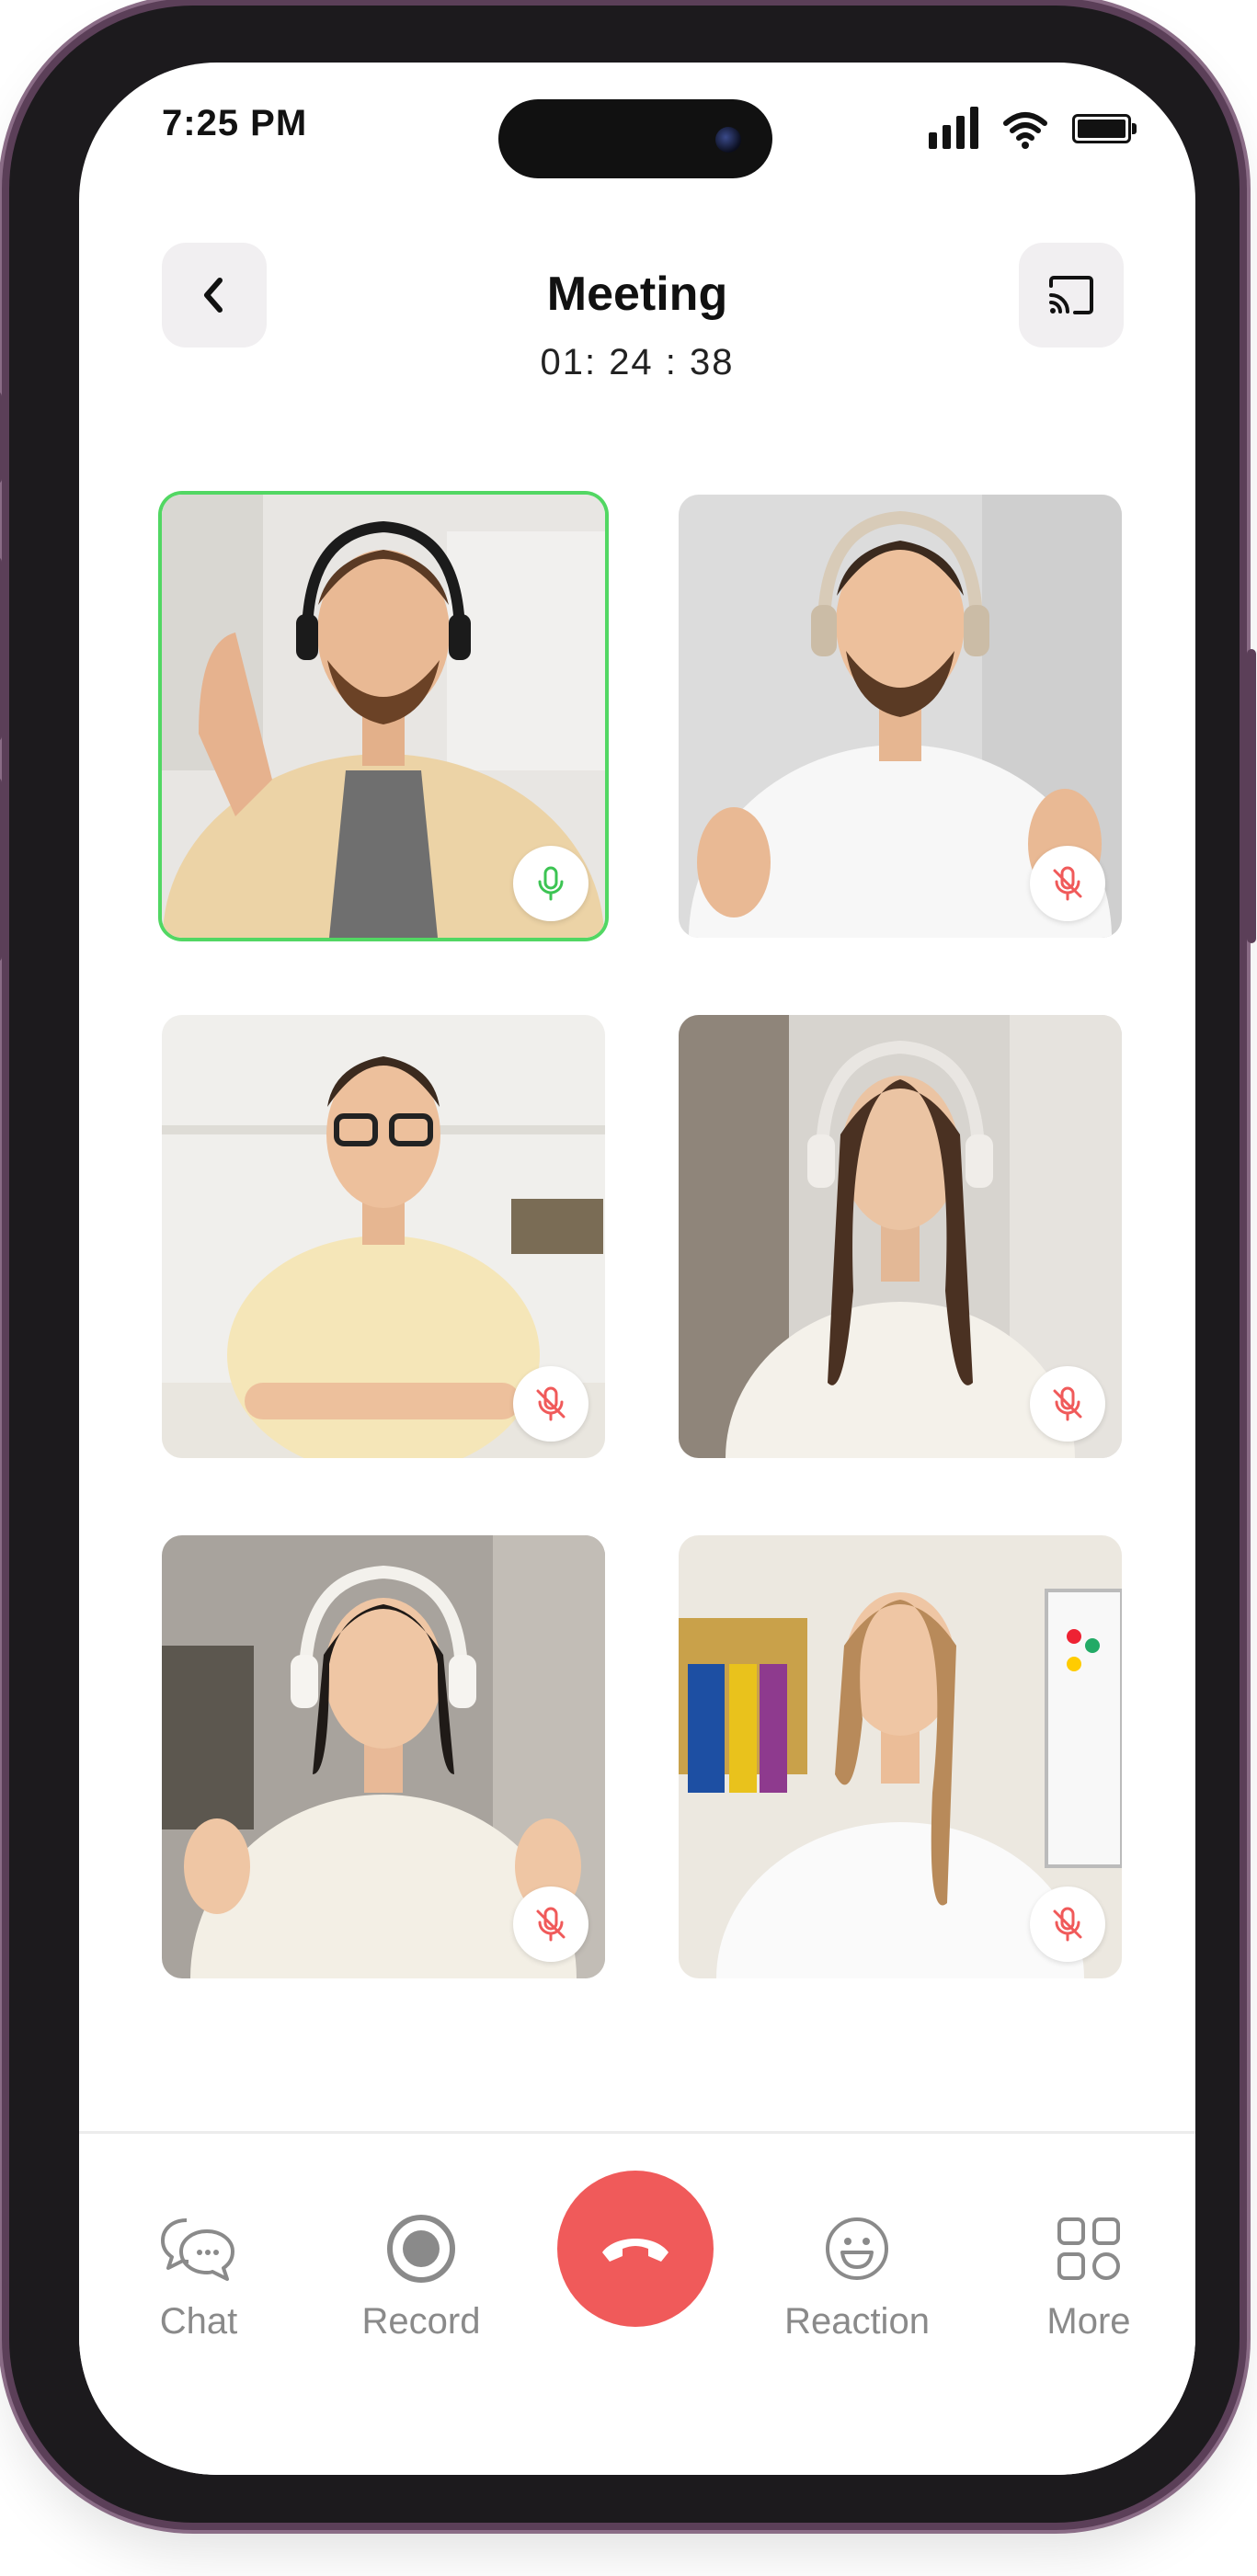 This screenshot has height=2576, width=1257. Describe the element at coordinates (857, 2248) in the screenshot. I see `smiley-icon` at that location.